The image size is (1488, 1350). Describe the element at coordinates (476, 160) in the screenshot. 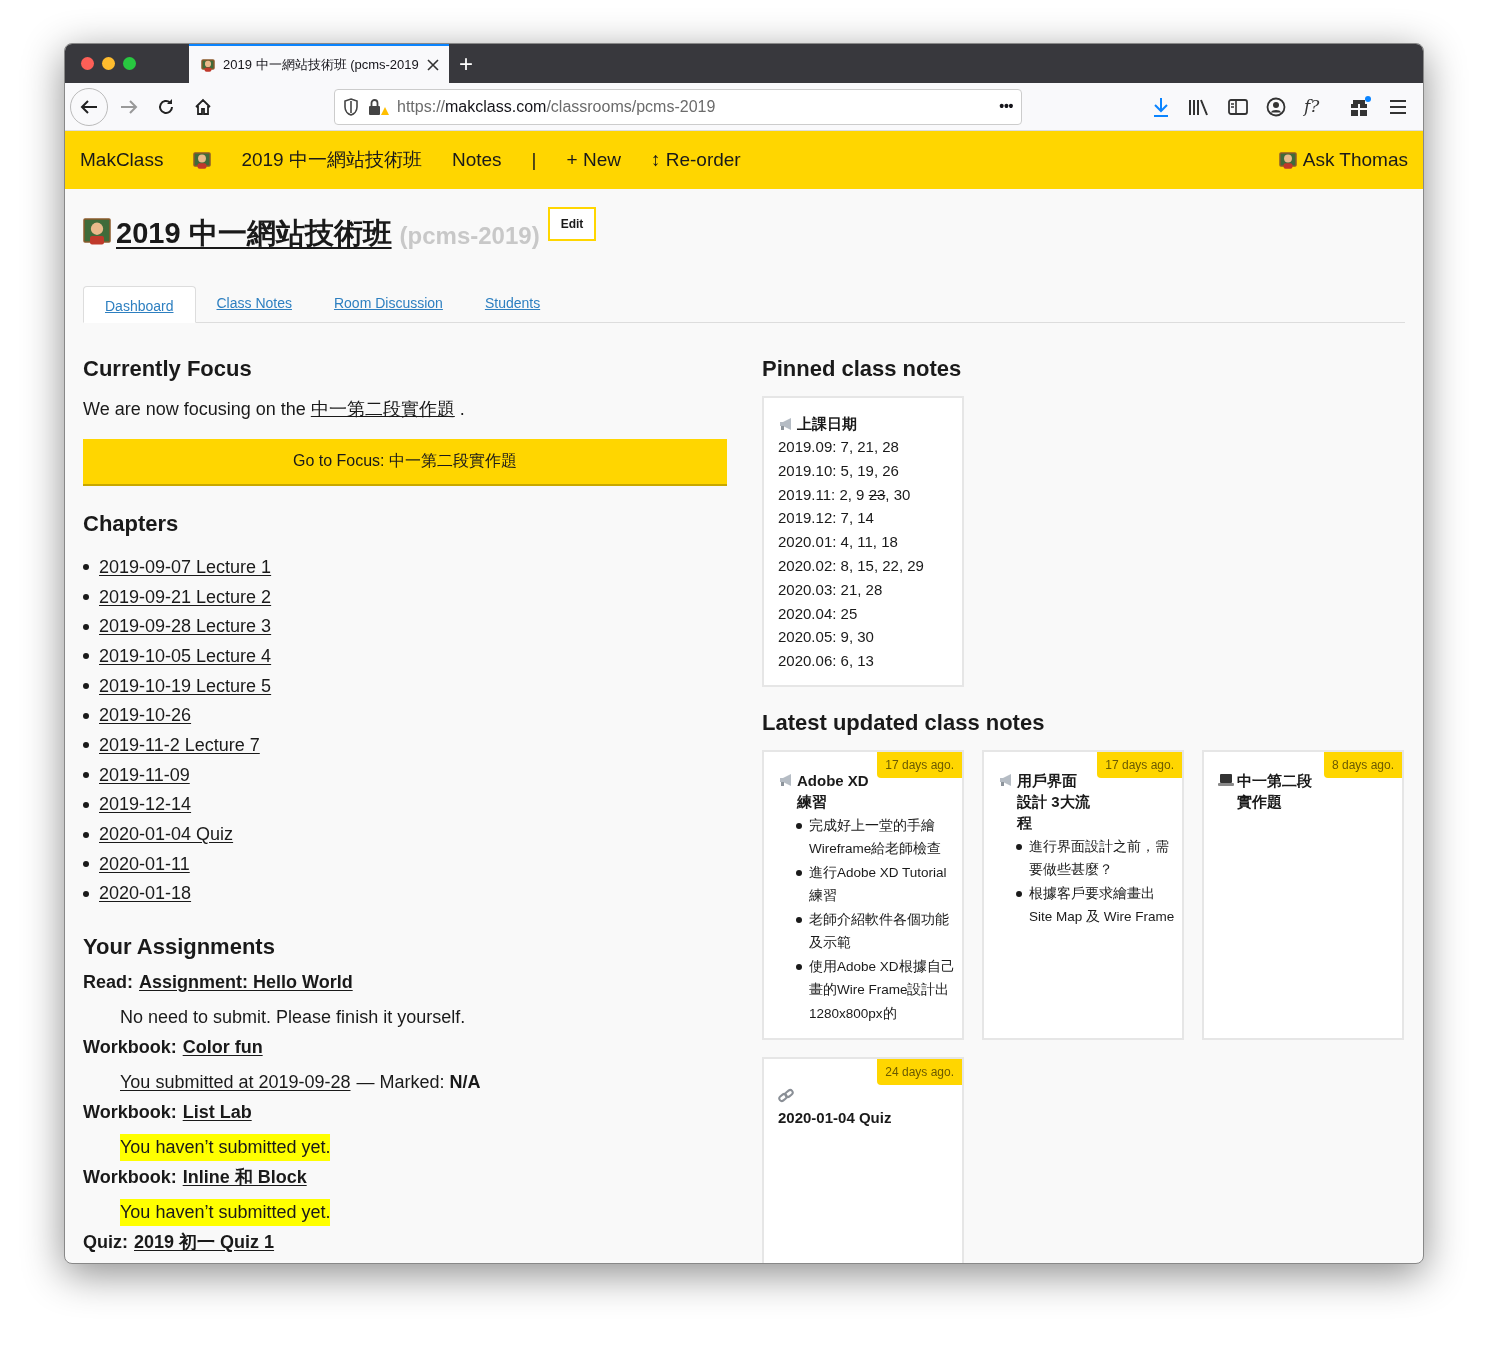

I see `nav-link: Notes` at that location.